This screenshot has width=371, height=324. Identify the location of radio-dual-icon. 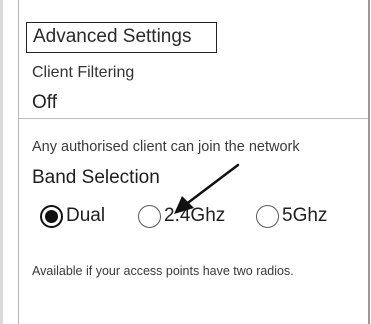
(51, 216).